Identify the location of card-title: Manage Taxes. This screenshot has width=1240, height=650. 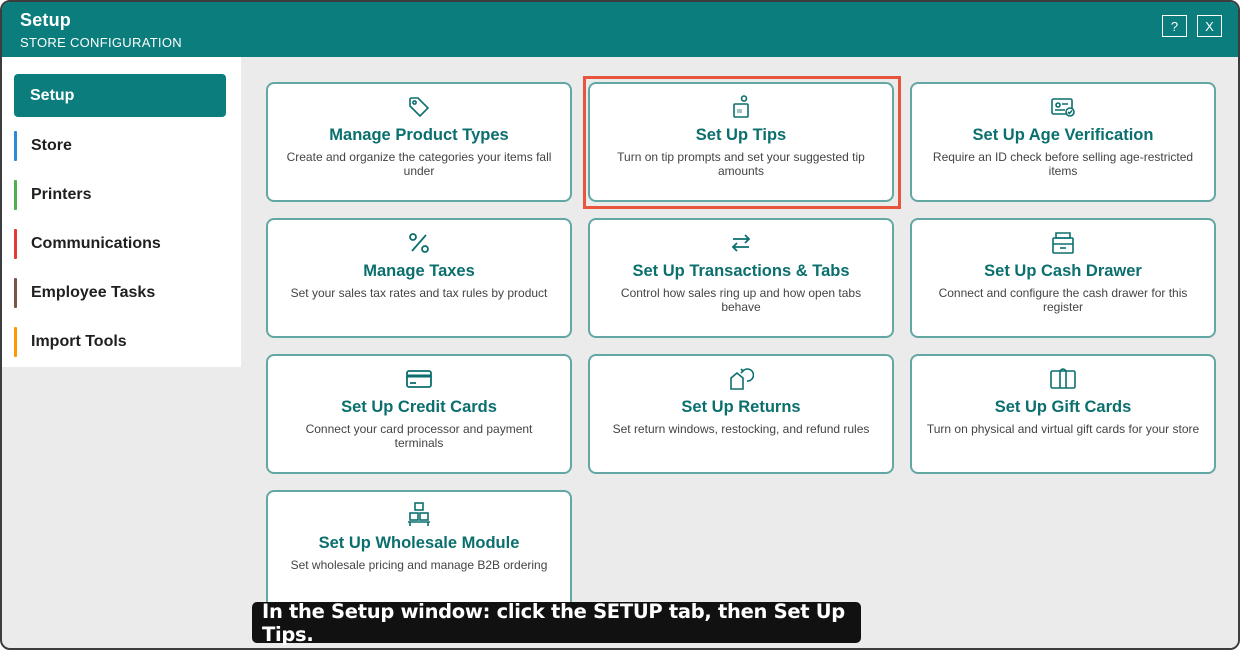
(419, 271).